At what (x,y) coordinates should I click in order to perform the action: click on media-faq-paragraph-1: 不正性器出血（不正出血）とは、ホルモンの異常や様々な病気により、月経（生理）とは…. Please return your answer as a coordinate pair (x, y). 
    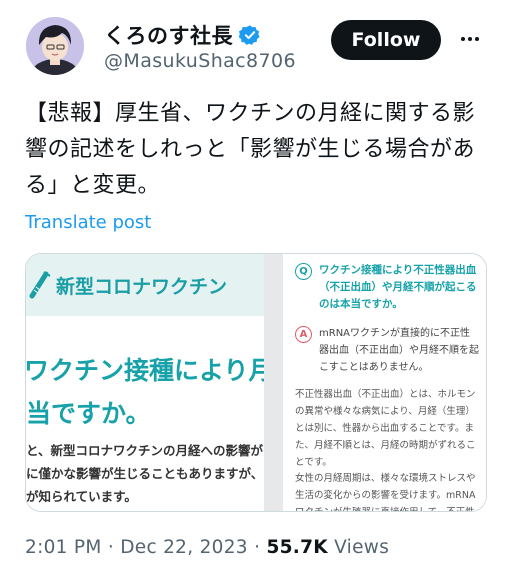
    Looking at the image, I should click on (385, 428).